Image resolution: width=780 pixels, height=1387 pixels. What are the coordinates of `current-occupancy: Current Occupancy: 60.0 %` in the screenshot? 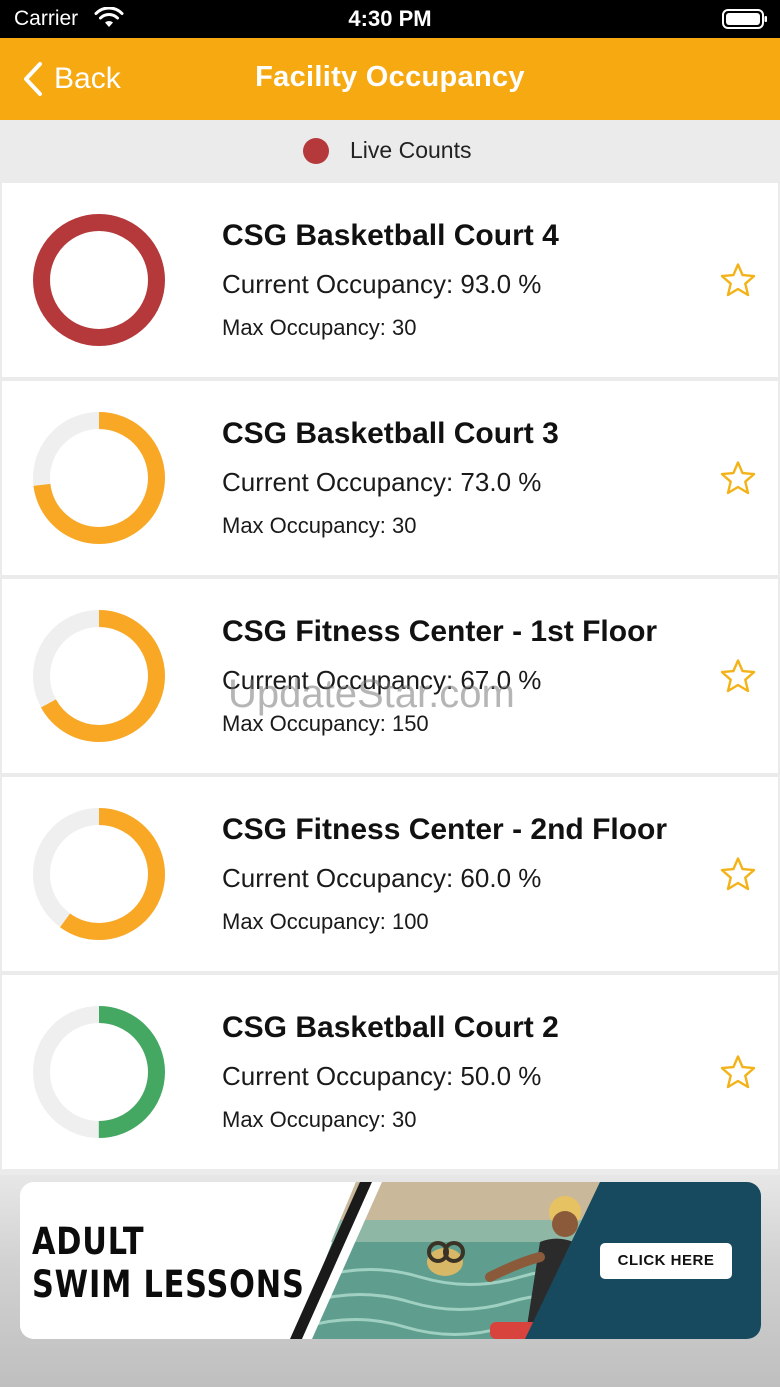 It's located at (382, 878).